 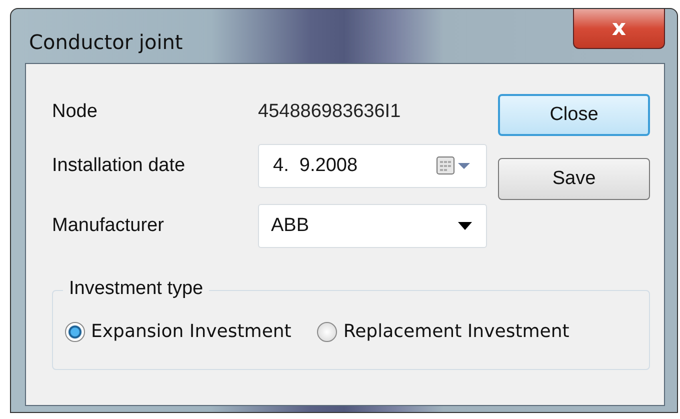 What do you see at coordinates (454, 166) in the screenshot?
I see `calendar-icon` at bounding box center [454, 166].